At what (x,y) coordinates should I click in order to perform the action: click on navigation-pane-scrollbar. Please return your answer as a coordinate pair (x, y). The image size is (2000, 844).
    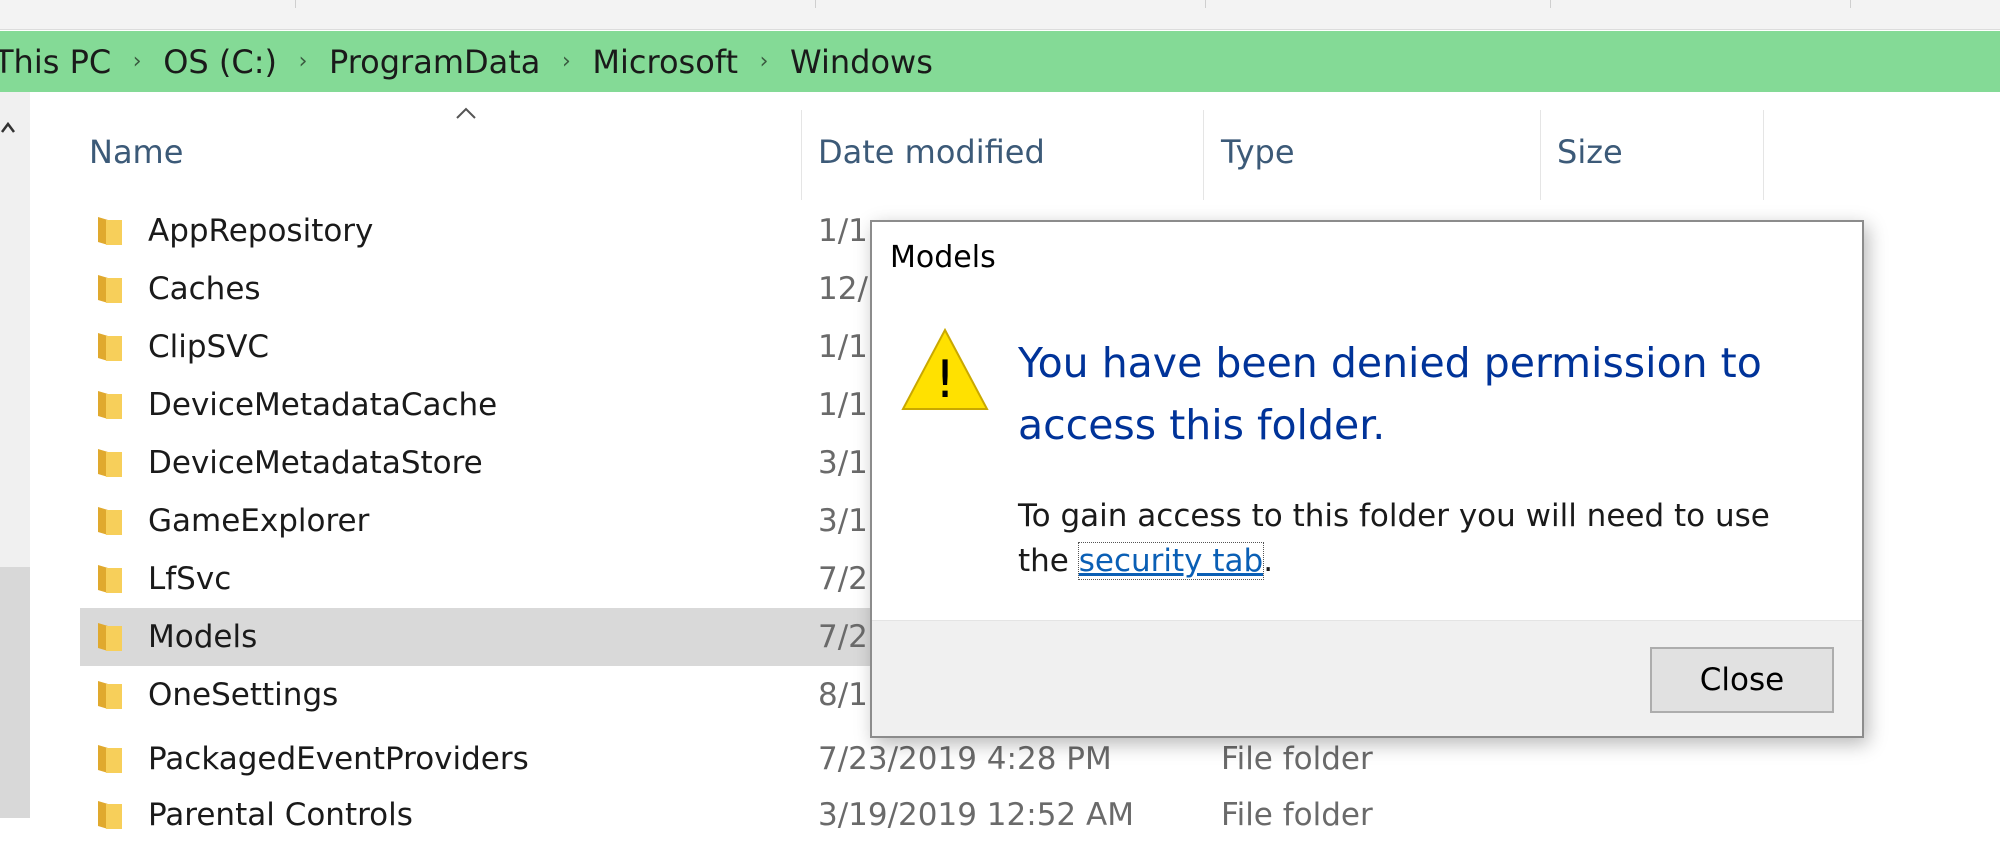
    Looking at the image, I should click on (15, 455).